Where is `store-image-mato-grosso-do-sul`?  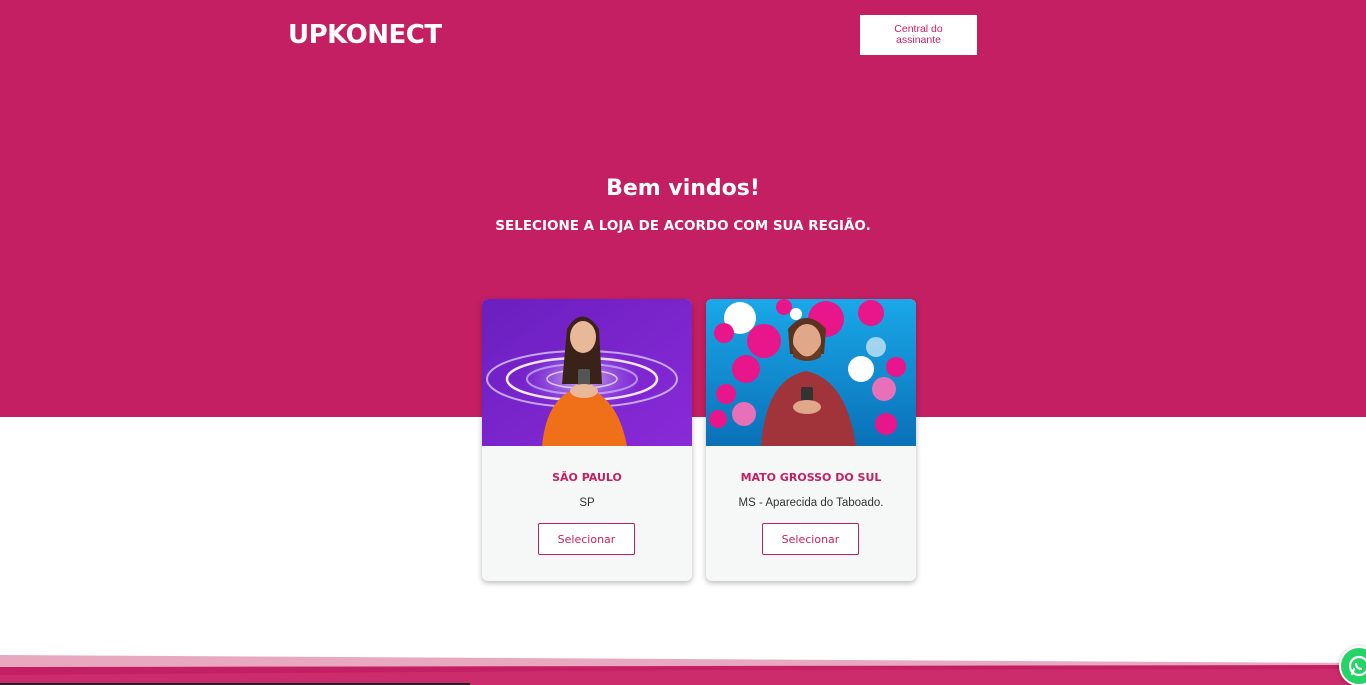 store-image-mato-grosso-do-sul is located at coordinates (811, 372).